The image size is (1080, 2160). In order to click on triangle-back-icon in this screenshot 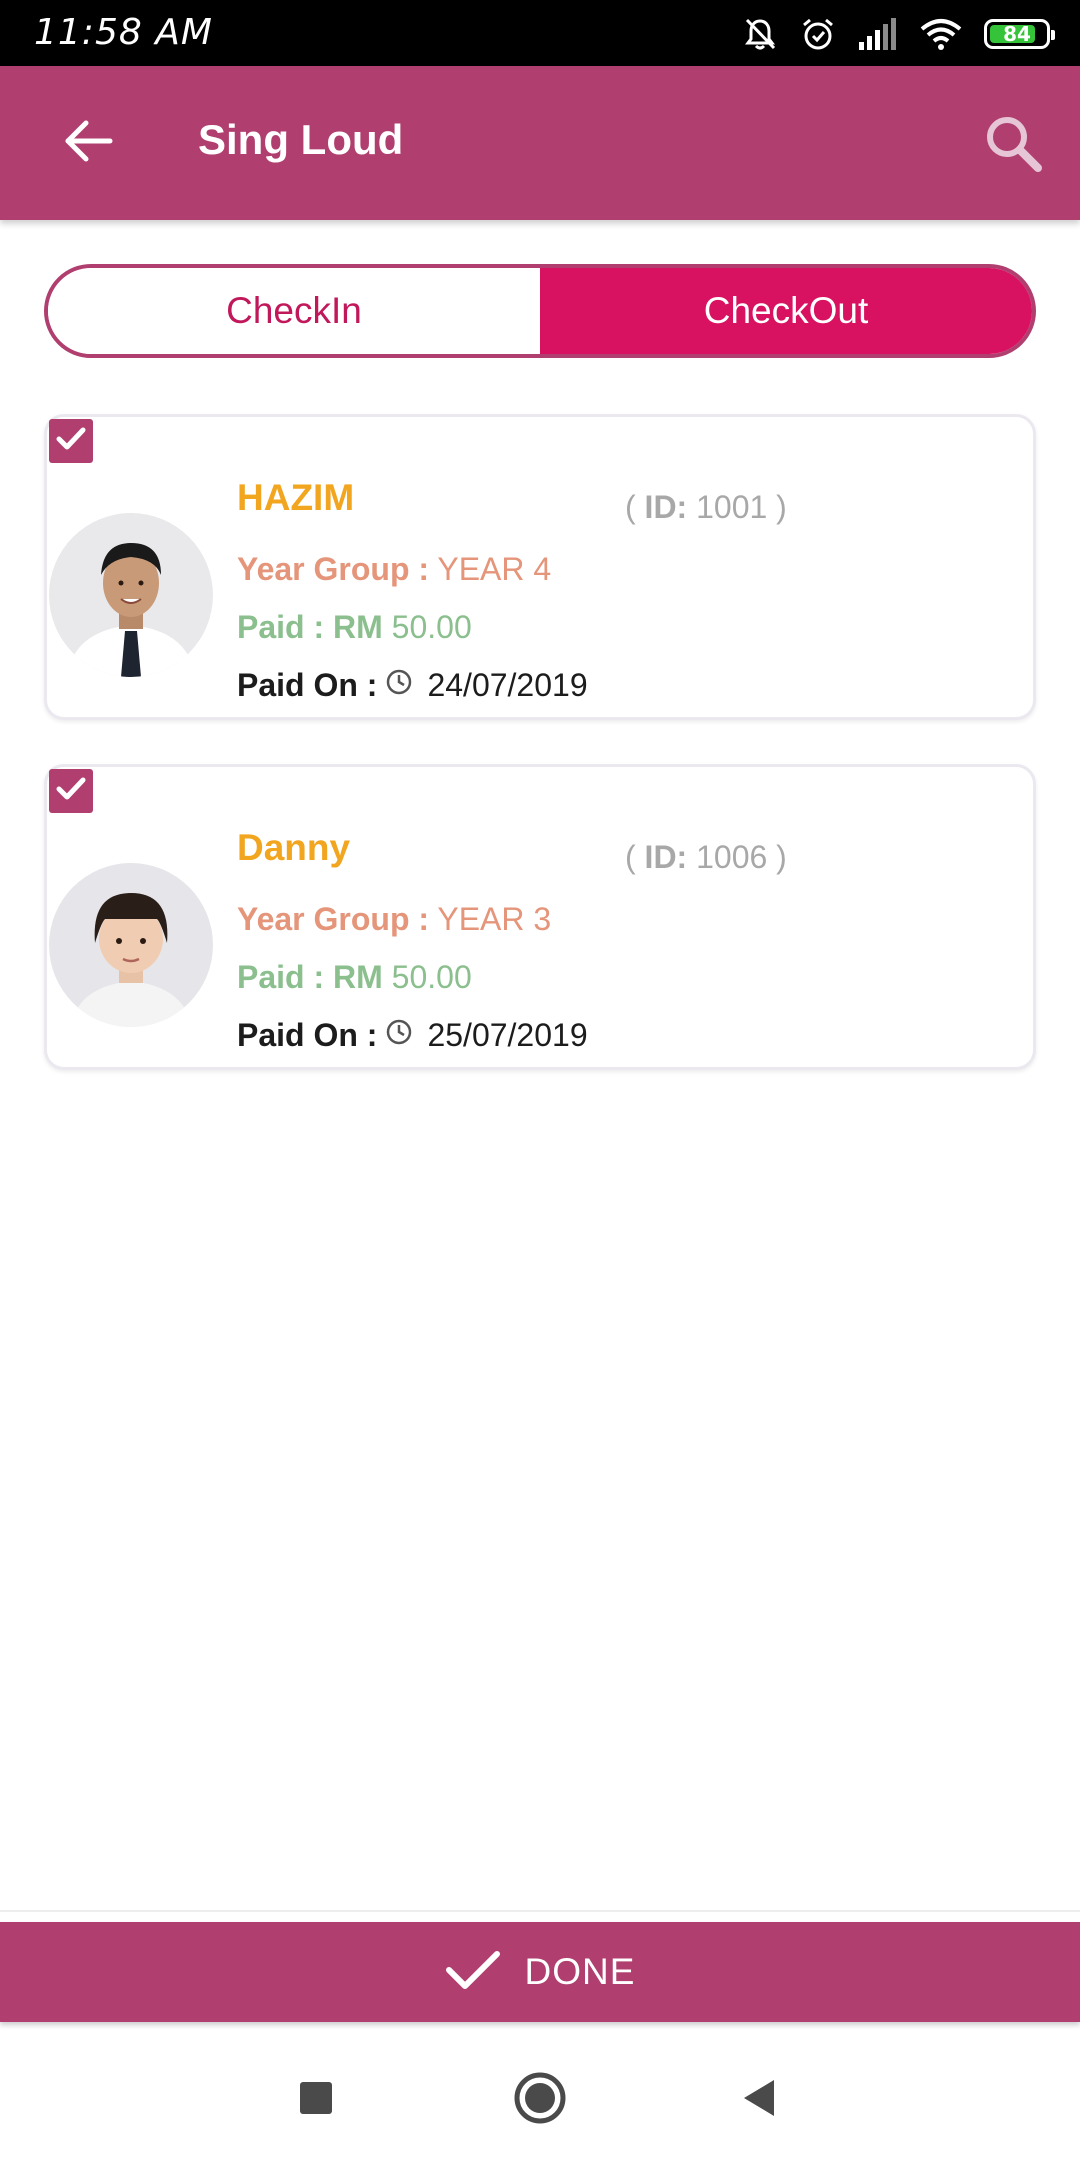, I will do `click(760, 2100)`.